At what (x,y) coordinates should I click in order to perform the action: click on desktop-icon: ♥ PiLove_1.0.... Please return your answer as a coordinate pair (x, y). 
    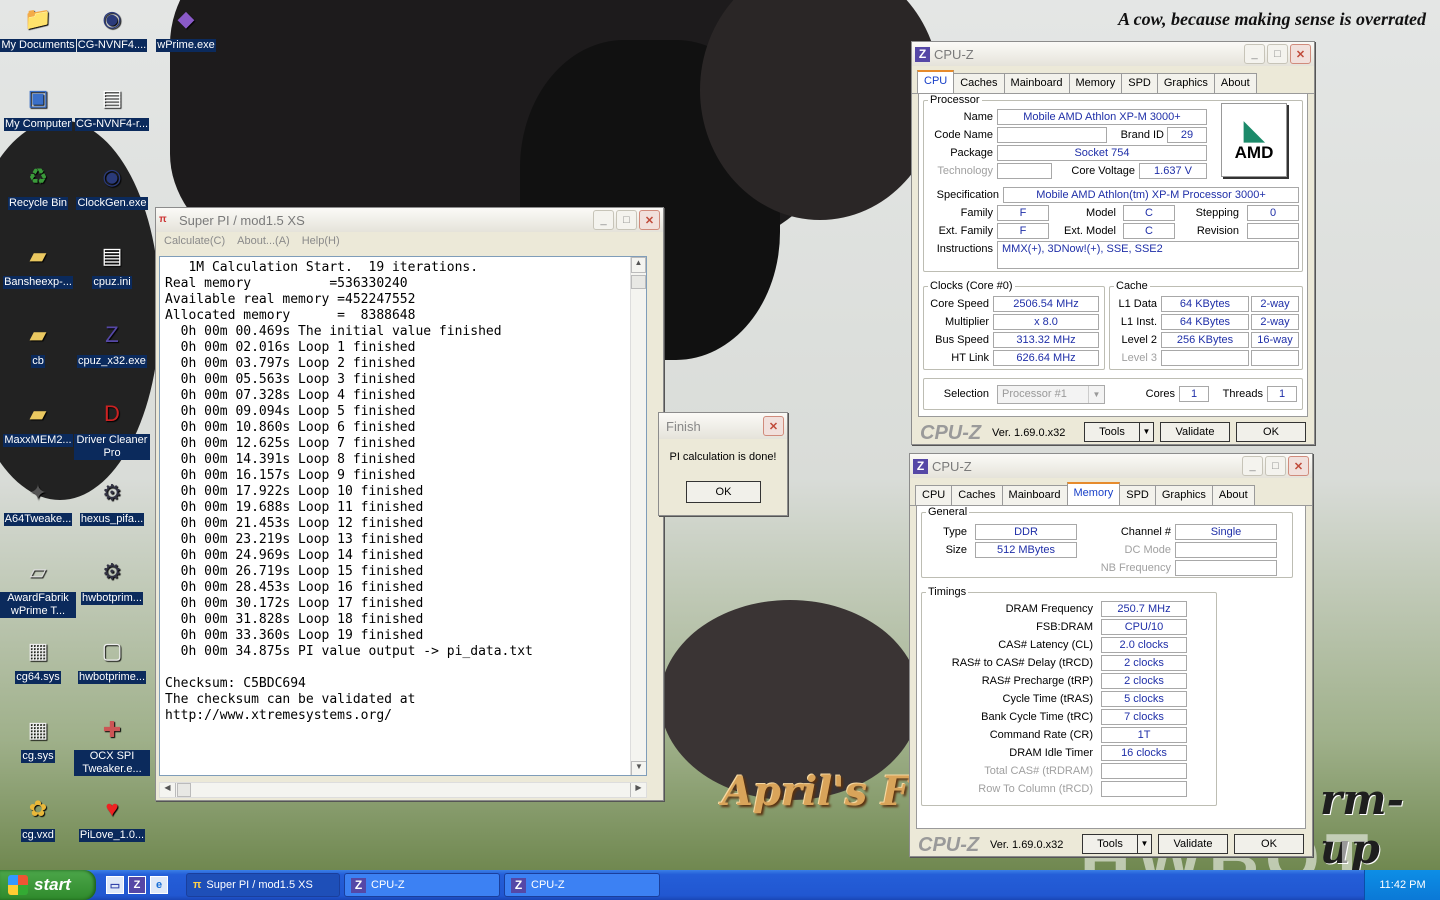
    Looking at the image, I should click on (112, 817).